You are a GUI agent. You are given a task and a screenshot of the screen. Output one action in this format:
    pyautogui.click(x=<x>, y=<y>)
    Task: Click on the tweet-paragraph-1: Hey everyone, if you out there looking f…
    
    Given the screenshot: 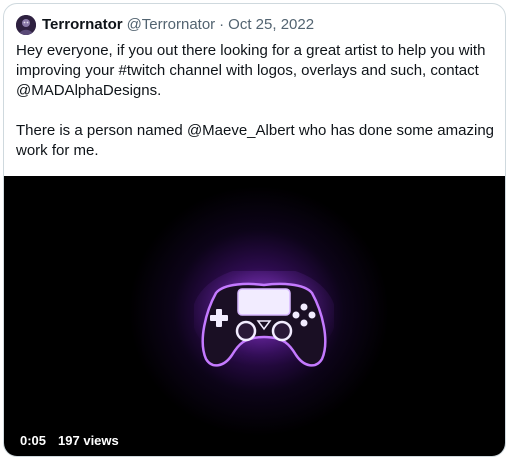 What is the action you would take?
    pyautogui.click(x=256, y=71)
    